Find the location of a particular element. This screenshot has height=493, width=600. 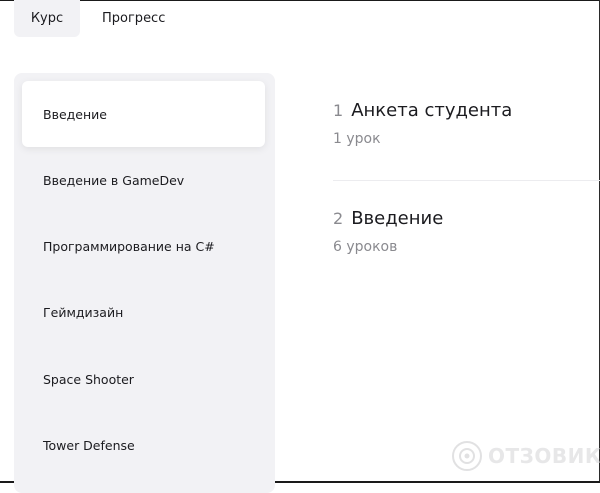

module-card: 2 Введение 6 уроков is located at coordinates (466, 231).